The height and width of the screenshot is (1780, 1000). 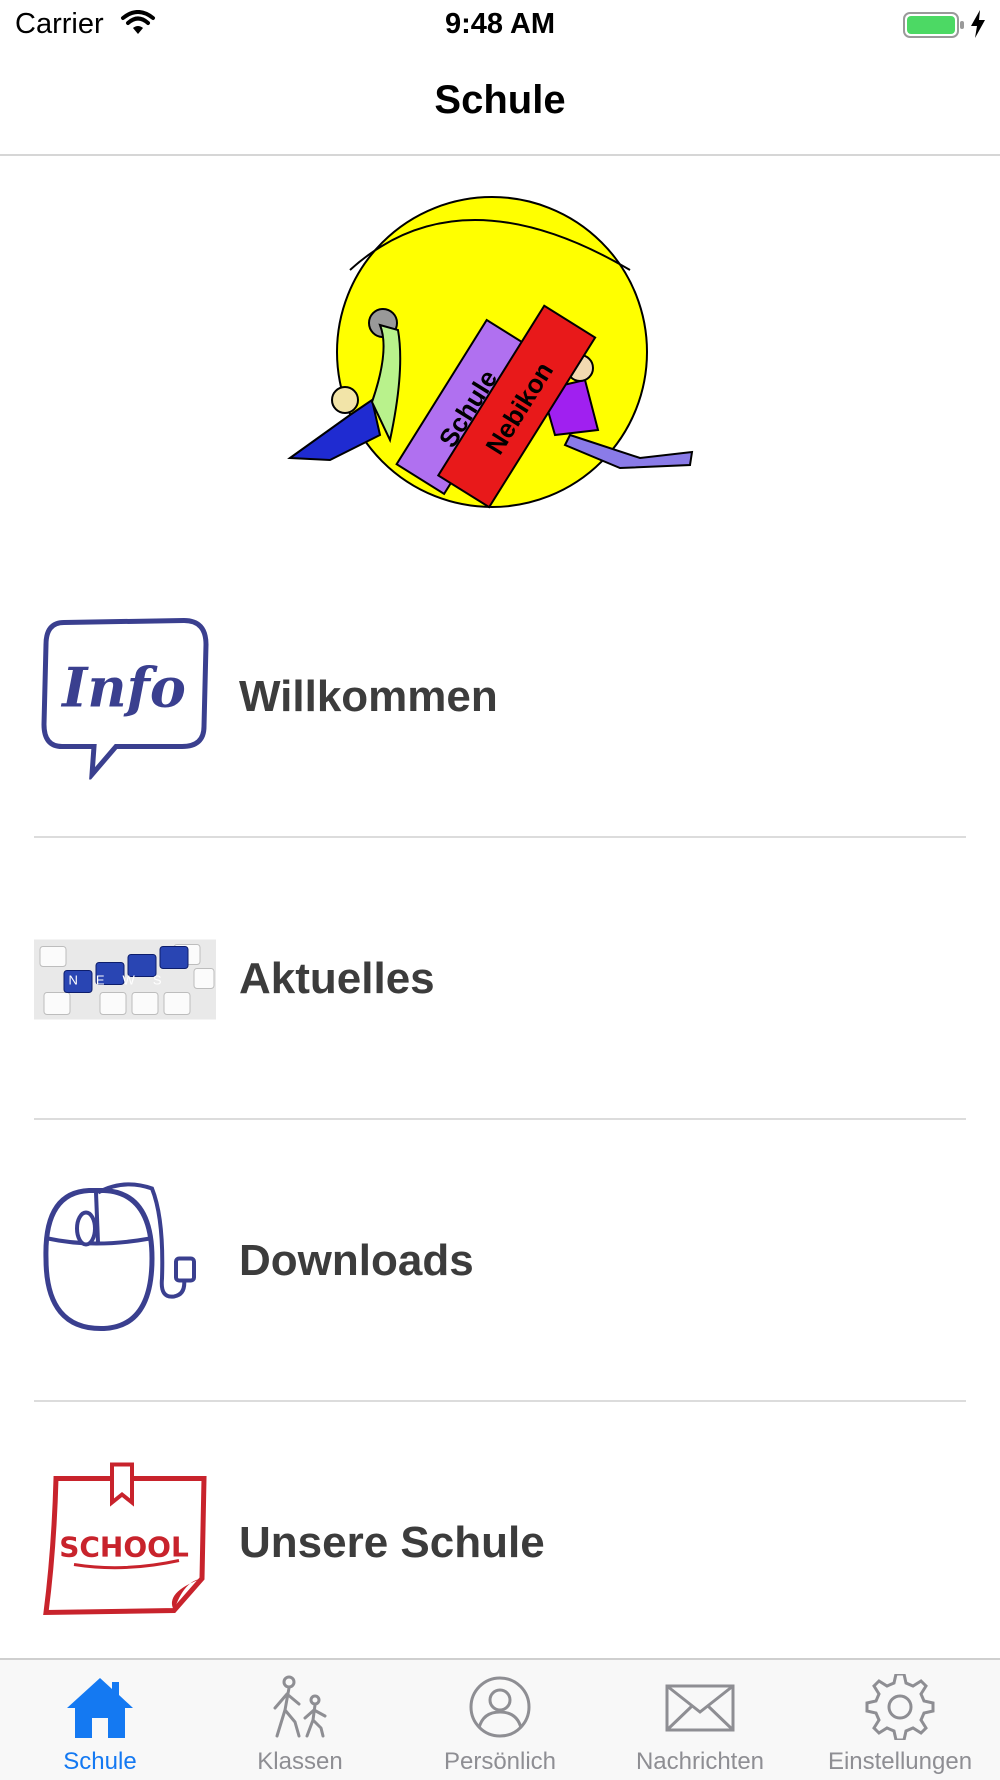 I want to click on tab-persoenlich: Persönlich, so click(x=500, y=1720).